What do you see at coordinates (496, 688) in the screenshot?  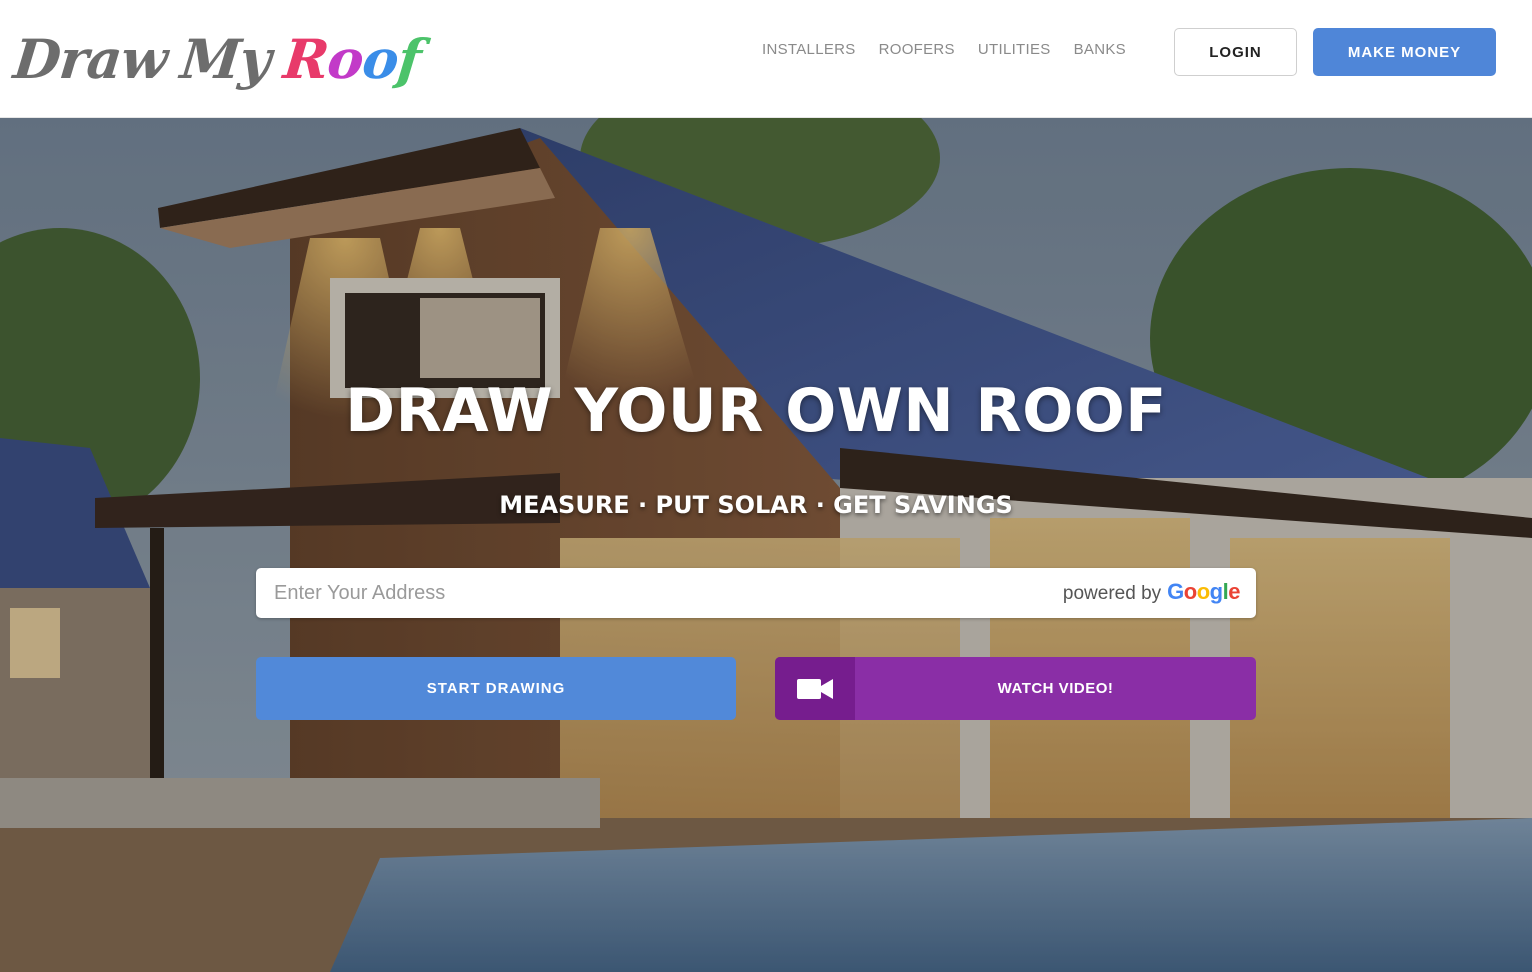 I see `start-drawing-button: START DRAWING` at bounding box center [496, 688].